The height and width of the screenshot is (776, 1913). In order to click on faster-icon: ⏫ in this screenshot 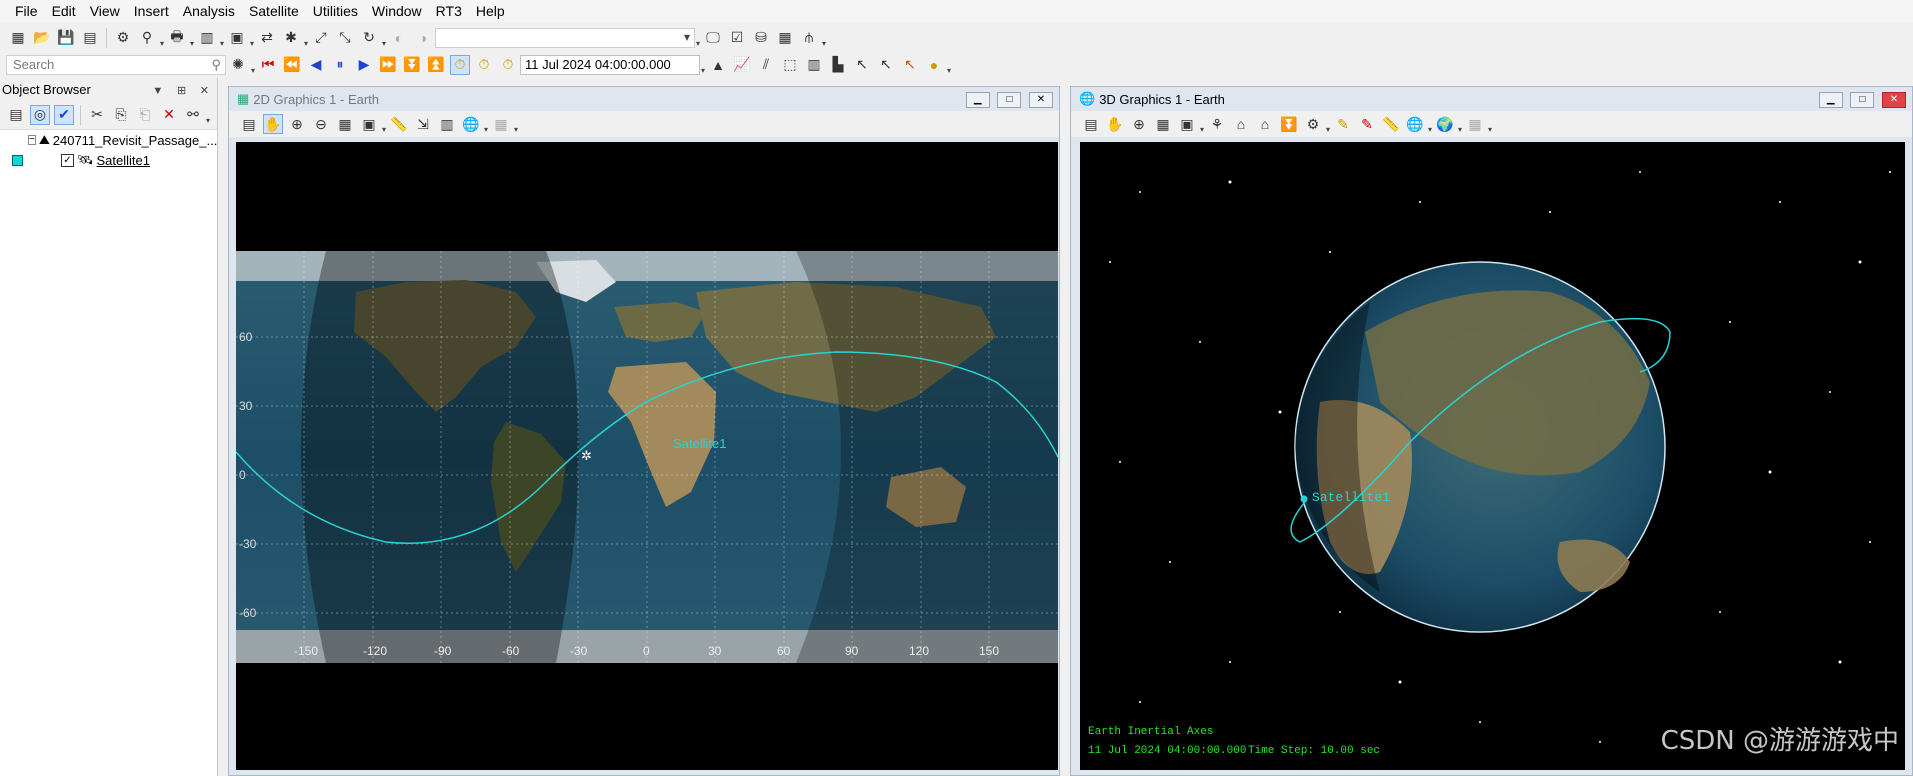, I will do `click(436, 65)`.